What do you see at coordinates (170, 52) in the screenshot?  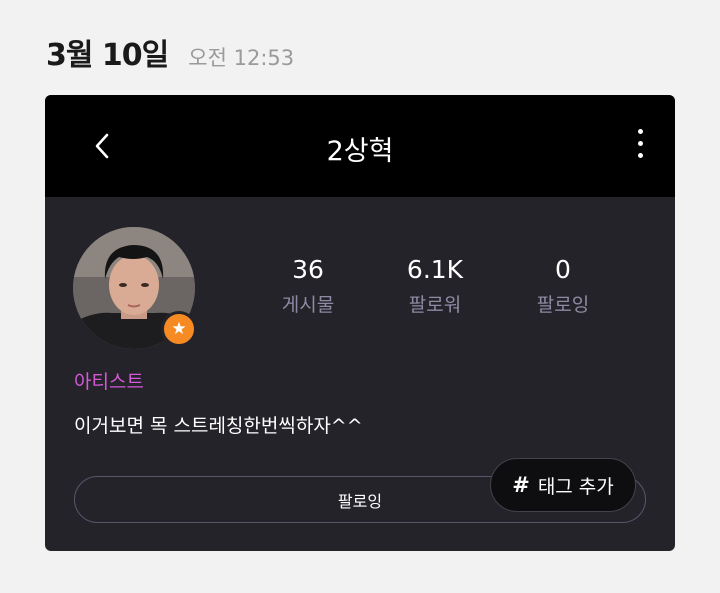 I see `message-timestamp-row: 3월 10일 오전 12:53` at bounding box center [170, 52].